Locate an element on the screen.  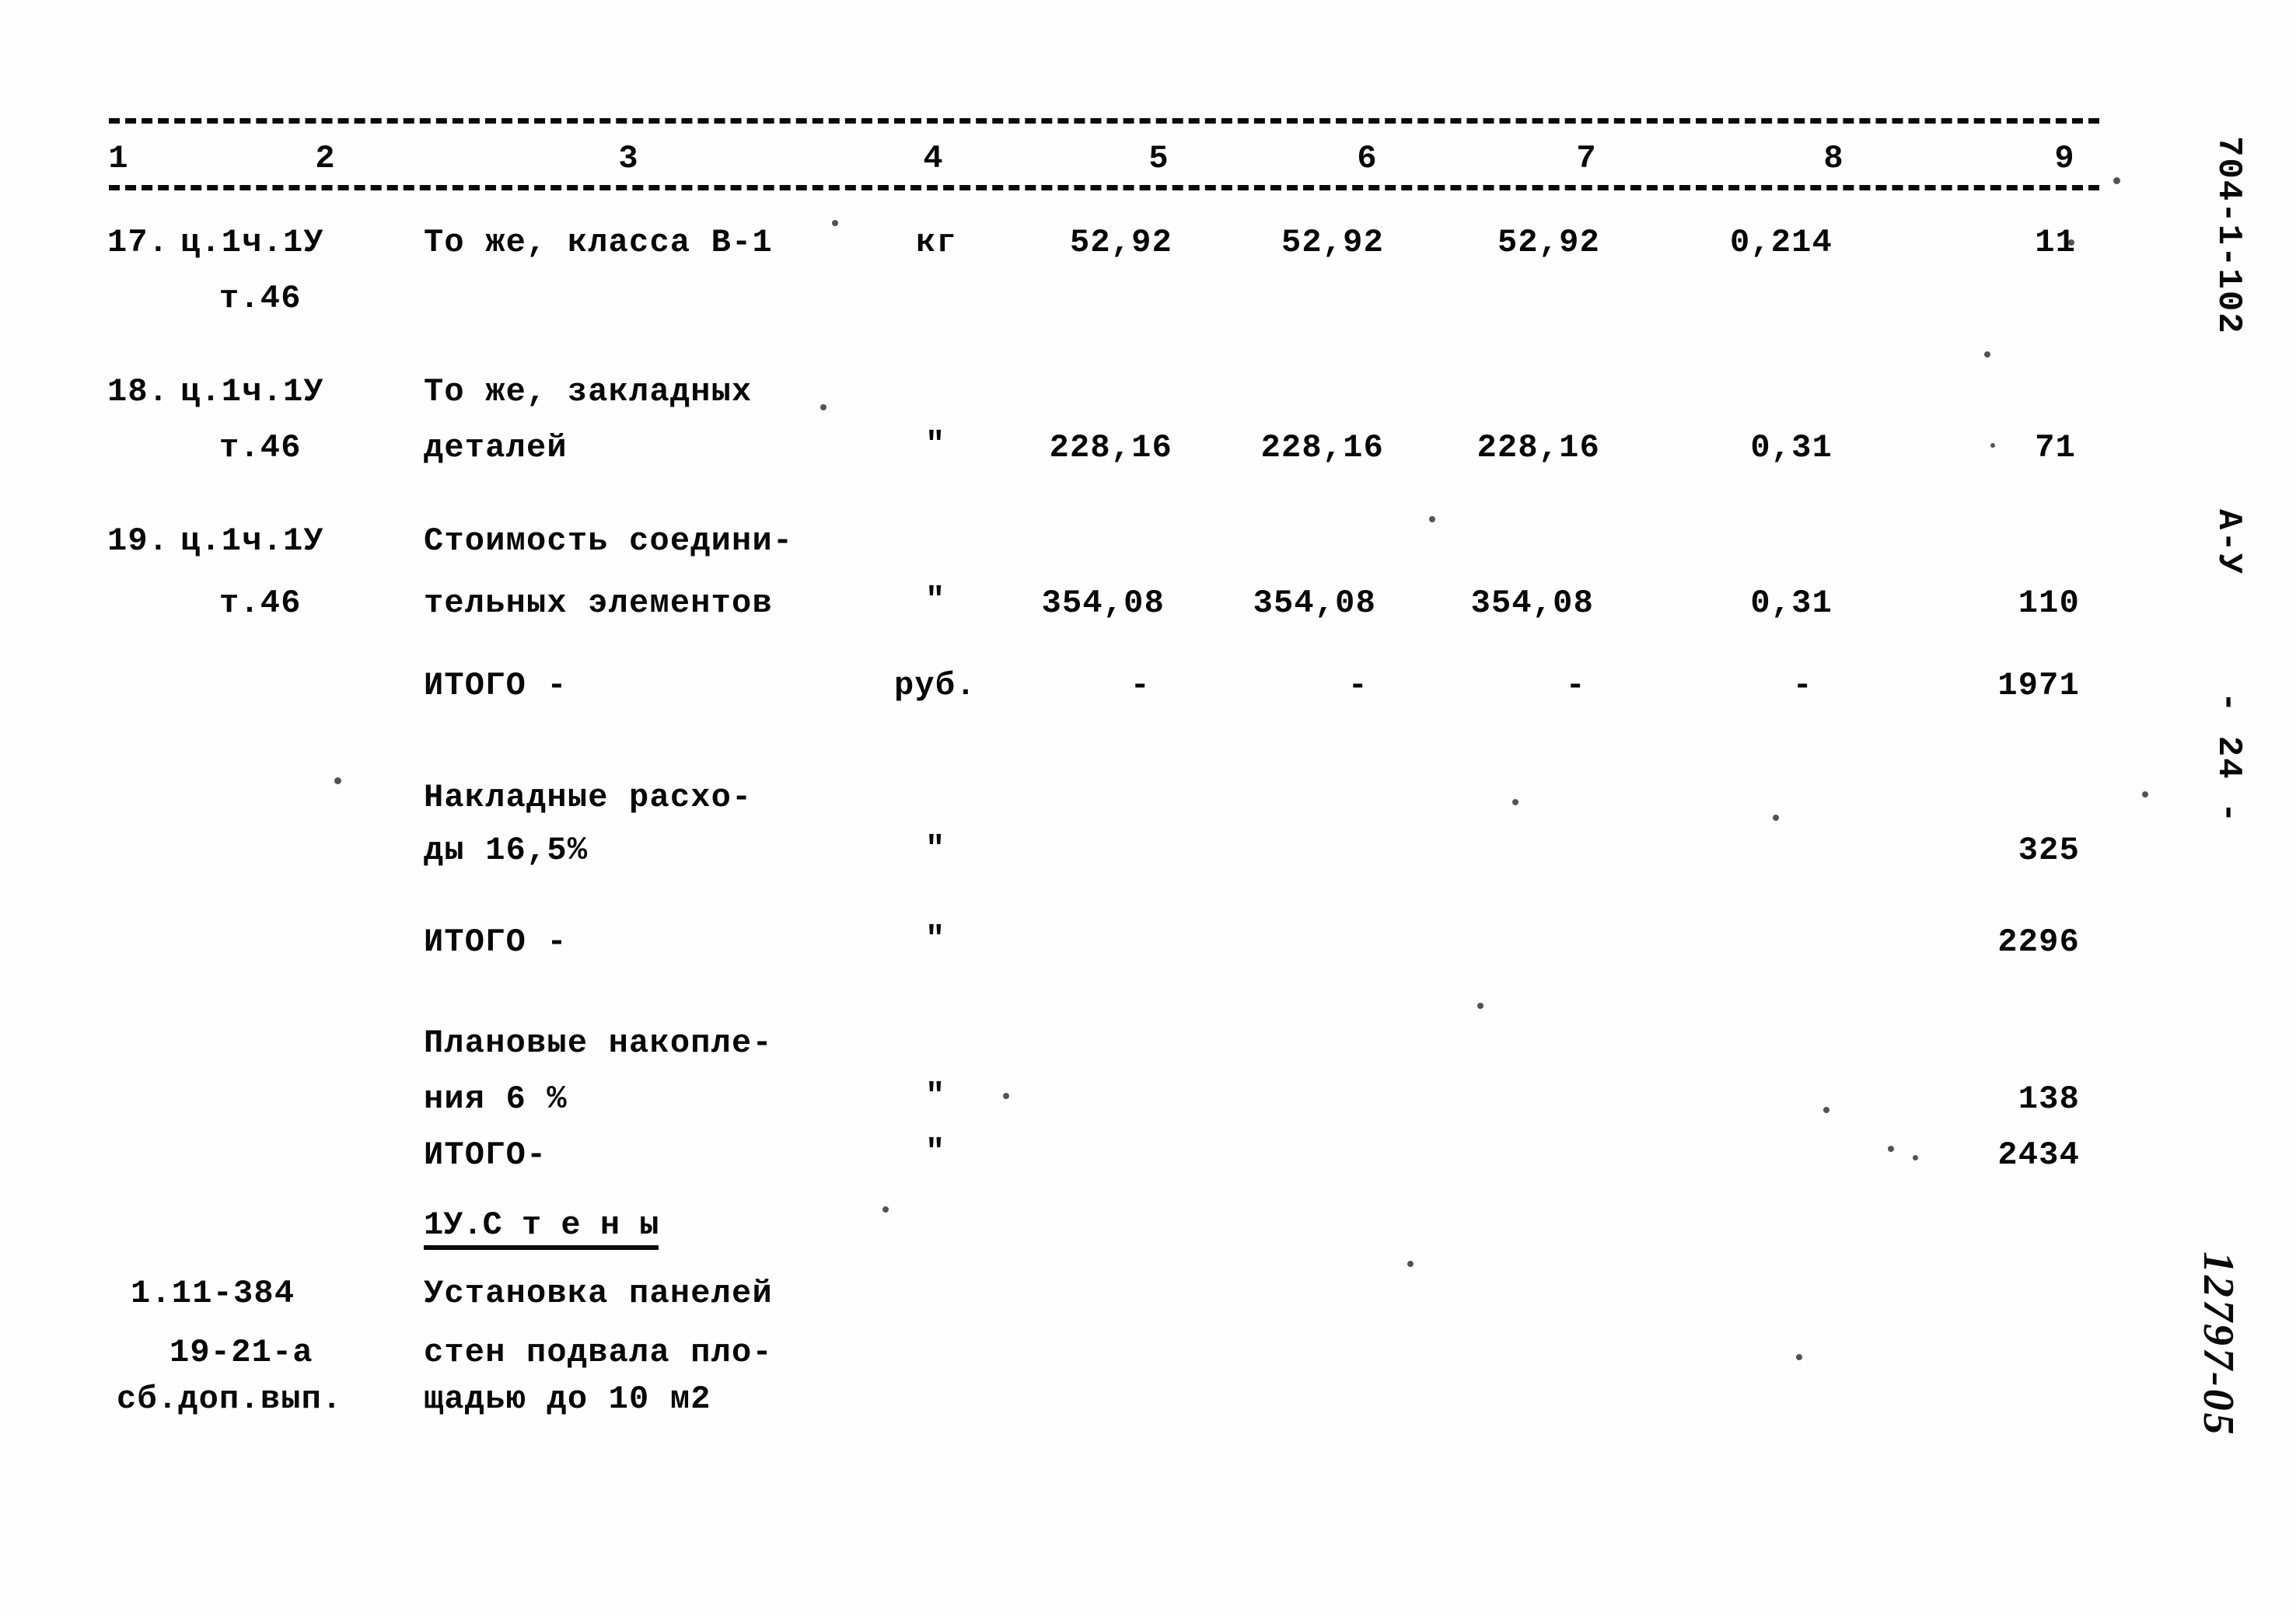
final-entry-desc-line2: стен подвала пло- is located at coordinates (598, 1352).